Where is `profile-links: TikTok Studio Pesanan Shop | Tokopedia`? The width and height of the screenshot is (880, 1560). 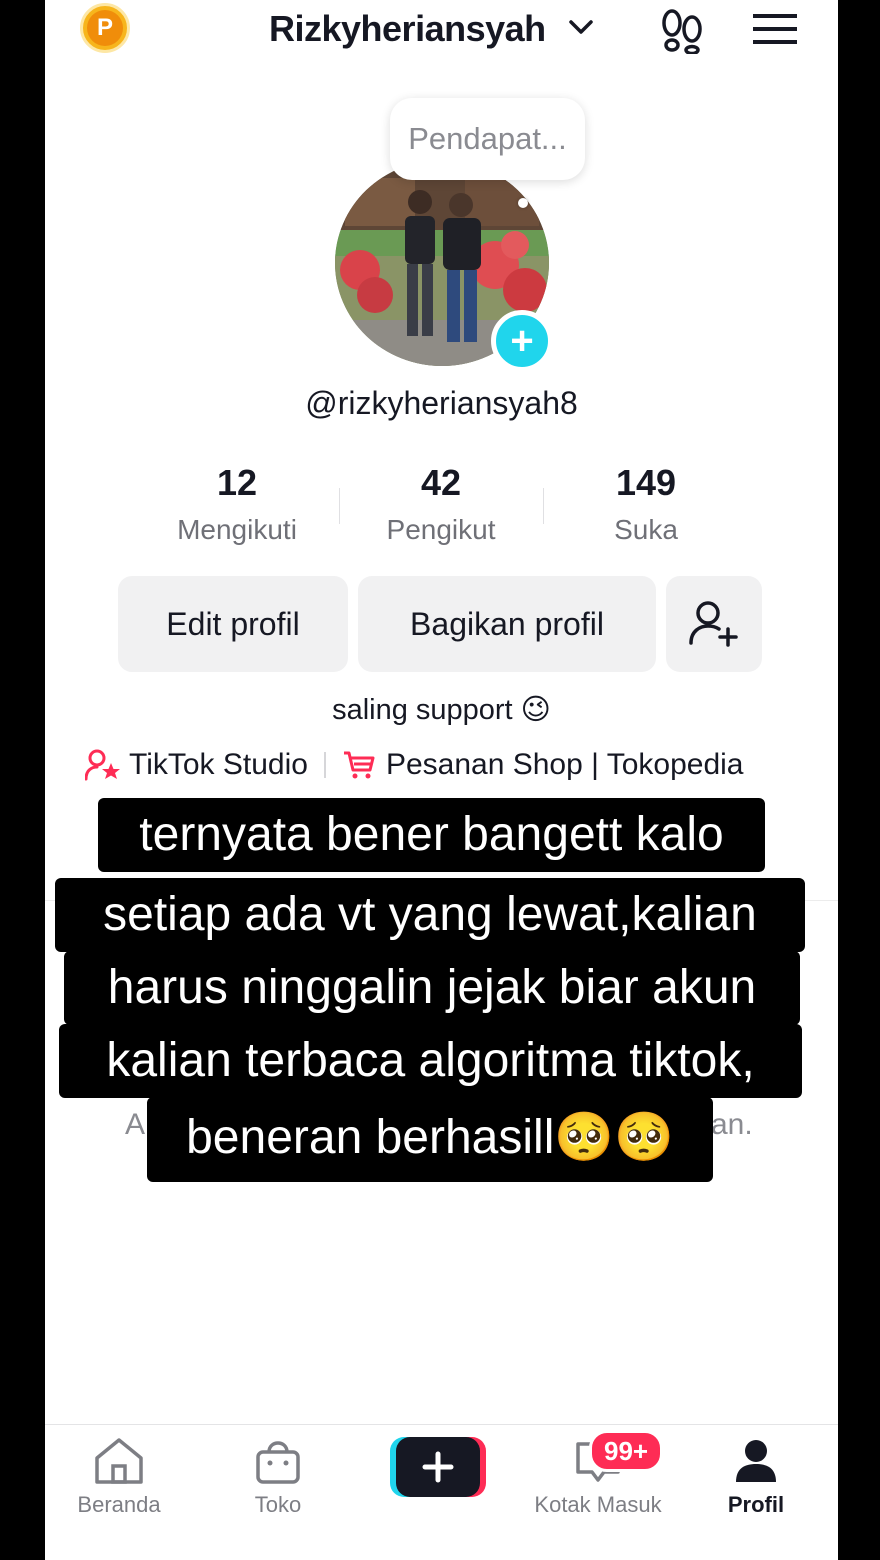 profile-links: TikTok Studio Pesanan Shop | Tokopedia is located at coordinates (414, 765).